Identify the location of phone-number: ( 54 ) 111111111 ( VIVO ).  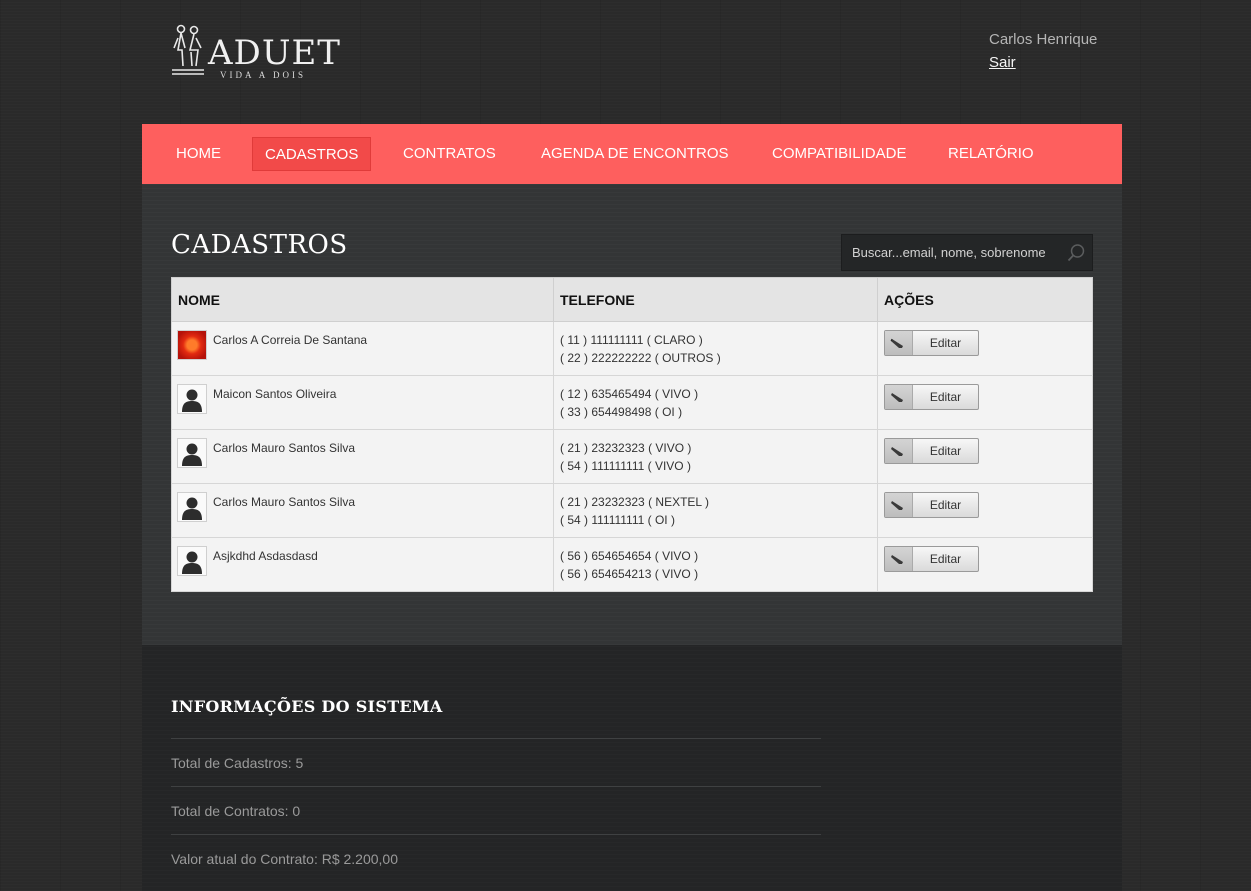
(625, 466).